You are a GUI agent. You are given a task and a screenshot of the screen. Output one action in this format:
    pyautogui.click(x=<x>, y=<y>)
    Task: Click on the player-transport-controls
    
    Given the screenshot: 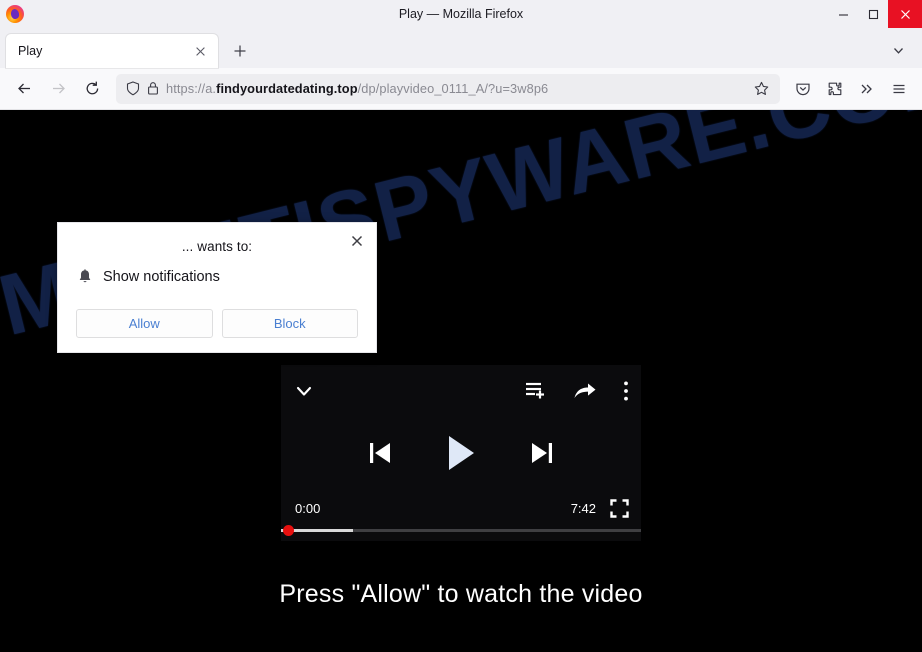 What is the action you would take?
    pyautogui.click(x=461, y=453)
    